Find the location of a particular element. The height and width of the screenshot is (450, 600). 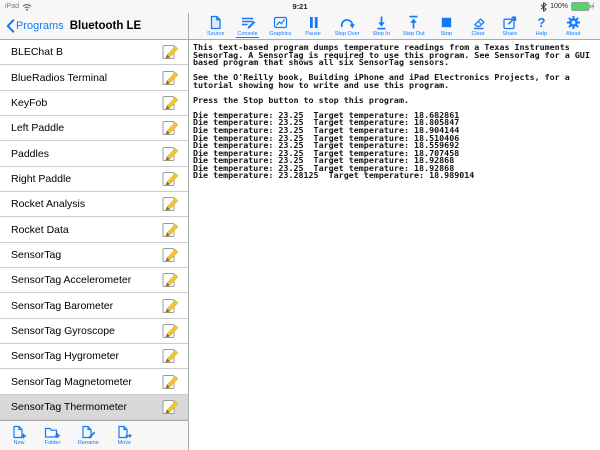

bluetooth-icon is located at coordinates (543, 6).